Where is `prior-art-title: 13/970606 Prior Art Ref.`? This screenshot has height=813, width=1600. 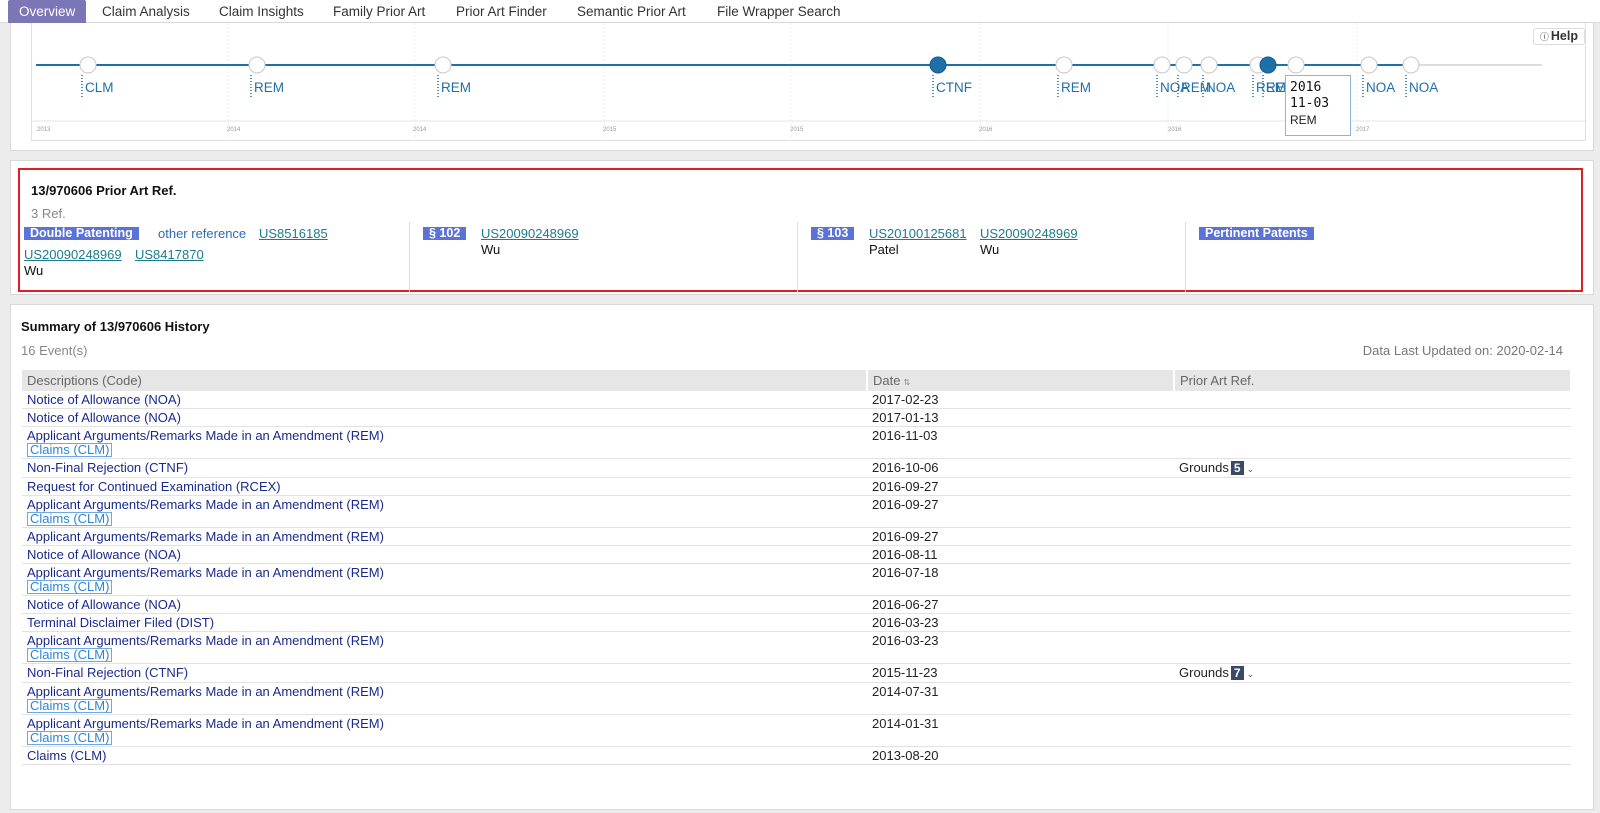 prior-art-title: 13/970606 Prior Art Ref. is located at coordinates (104, 190).